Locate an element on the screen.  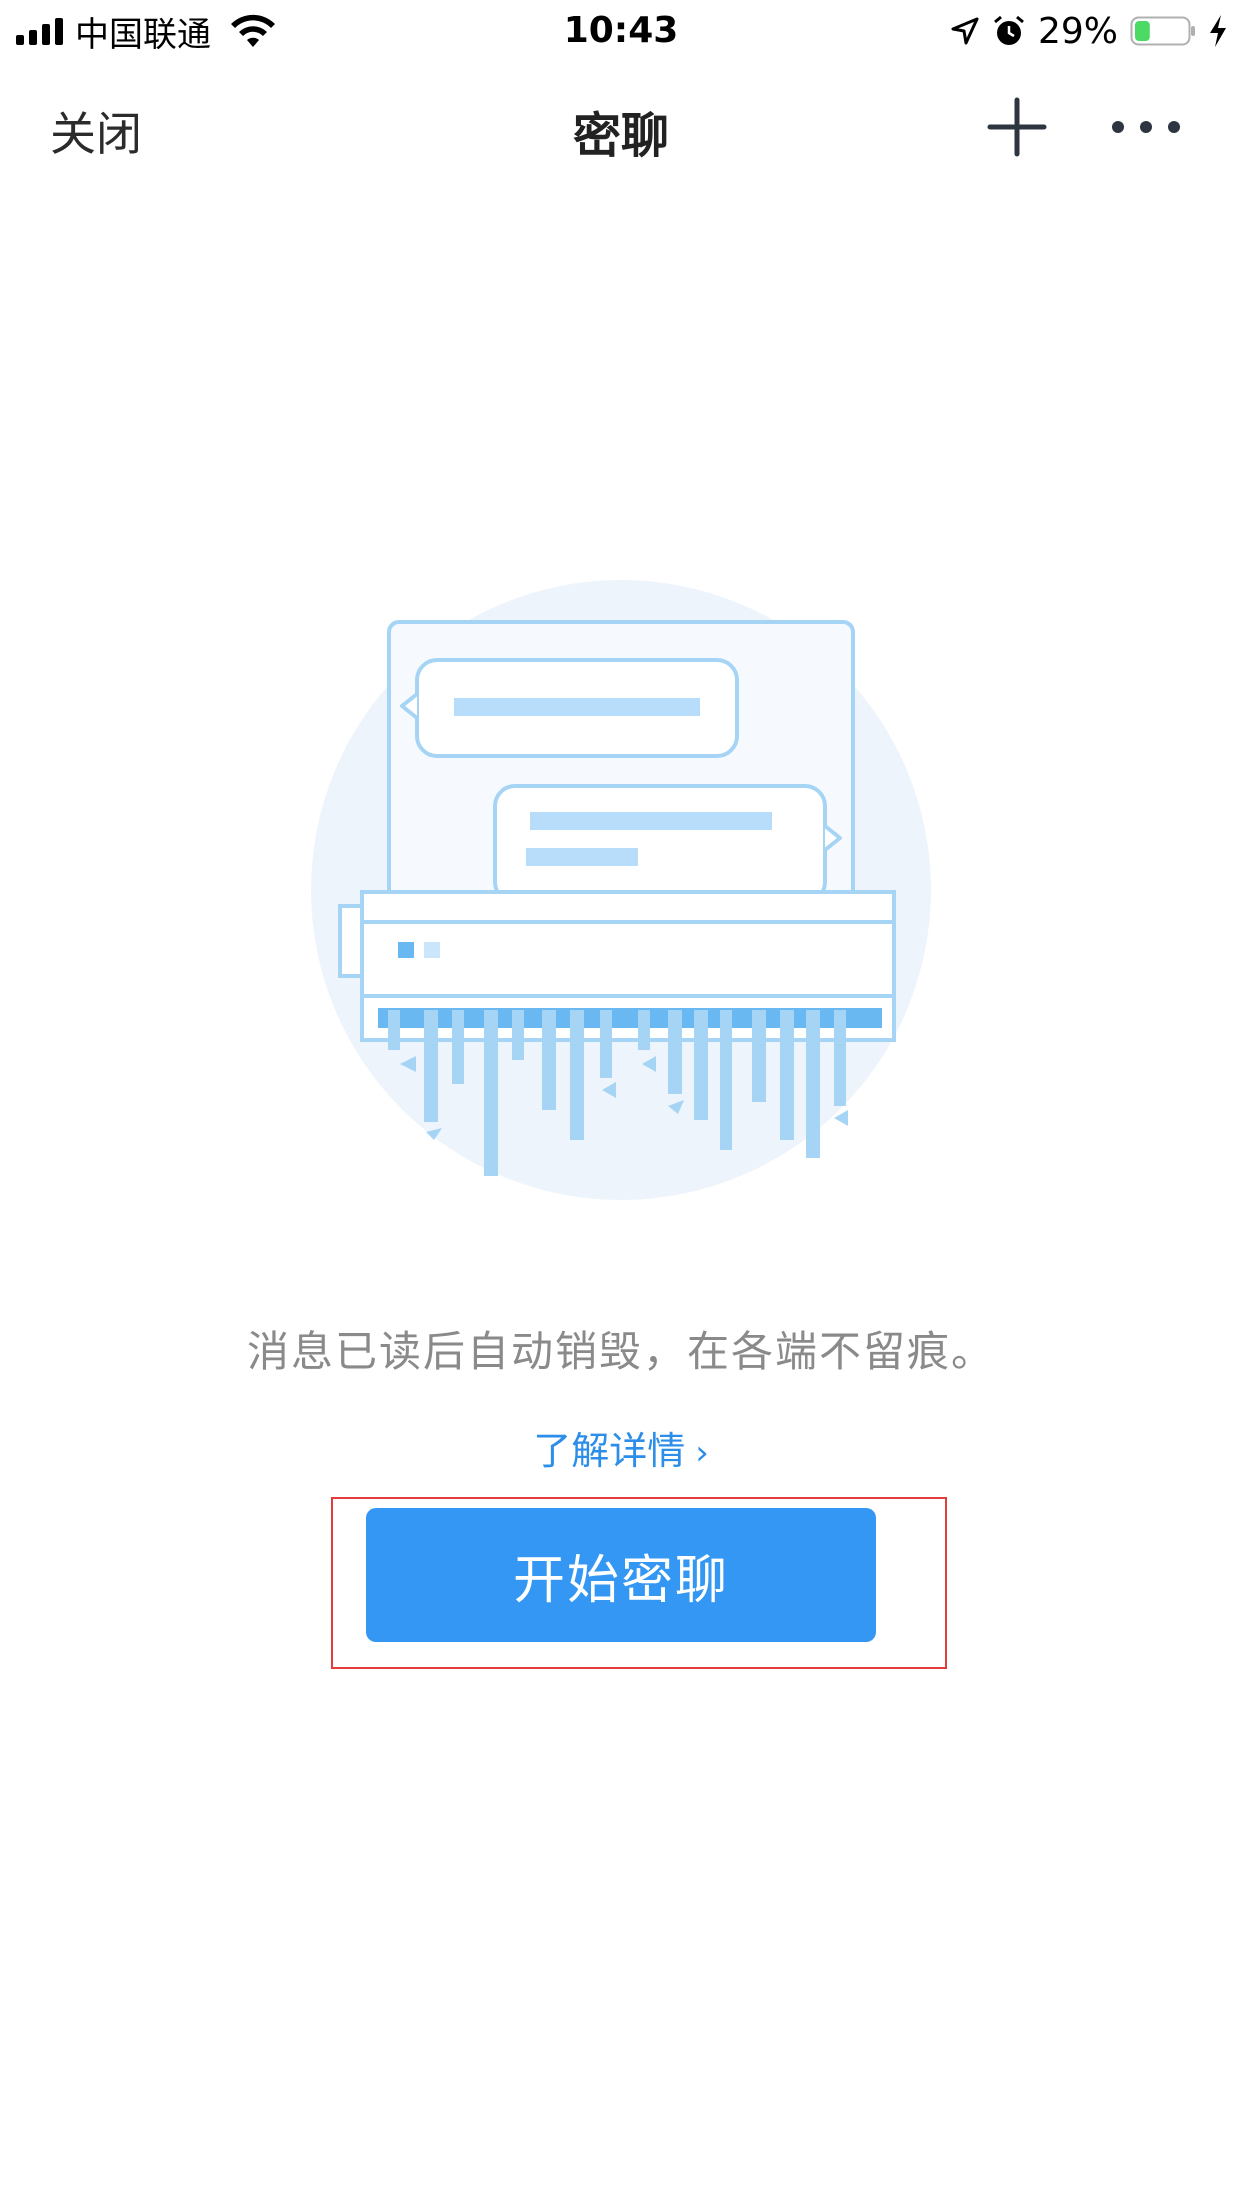
learn-more-link: 了解详情 › is located at coordinates (621, 1447).